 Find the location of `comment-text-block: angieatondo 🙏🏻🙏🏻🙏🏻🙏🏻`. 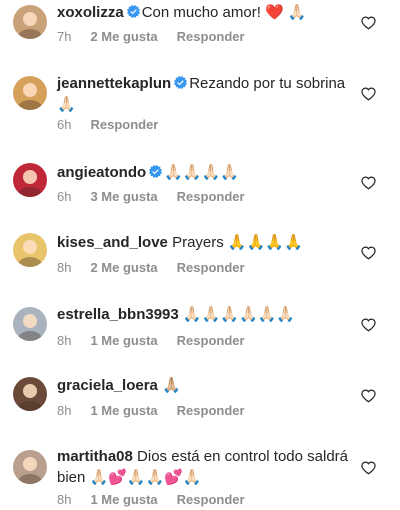

comment-text-block: angieatondo 🙏🏻🙏🏻🙏🏻🙏🏻 is located at coordinates (207, 172).